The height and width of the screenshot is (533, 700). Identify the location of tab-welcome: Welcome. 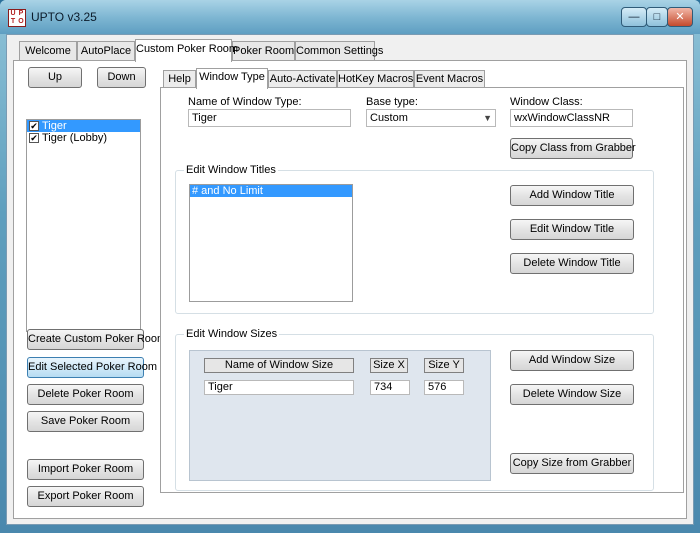
(48, 51).